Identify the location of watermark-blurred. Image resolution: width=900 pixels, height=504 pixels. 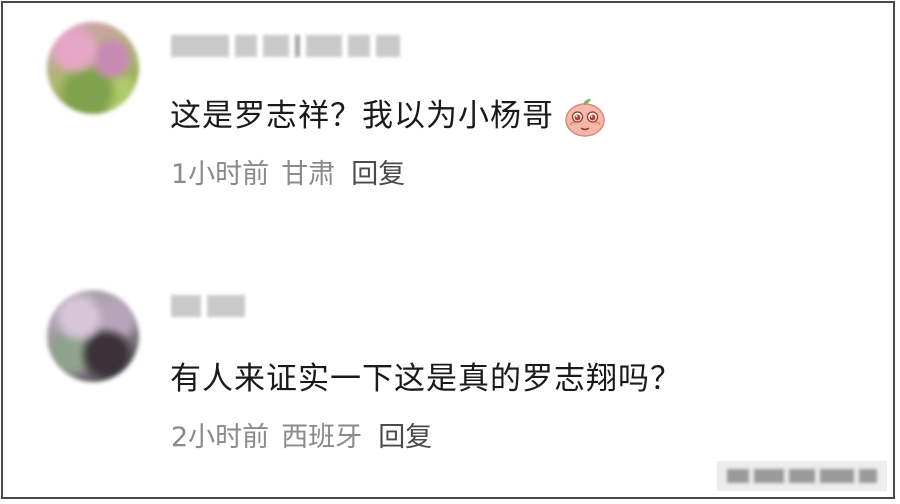
(802, 476).